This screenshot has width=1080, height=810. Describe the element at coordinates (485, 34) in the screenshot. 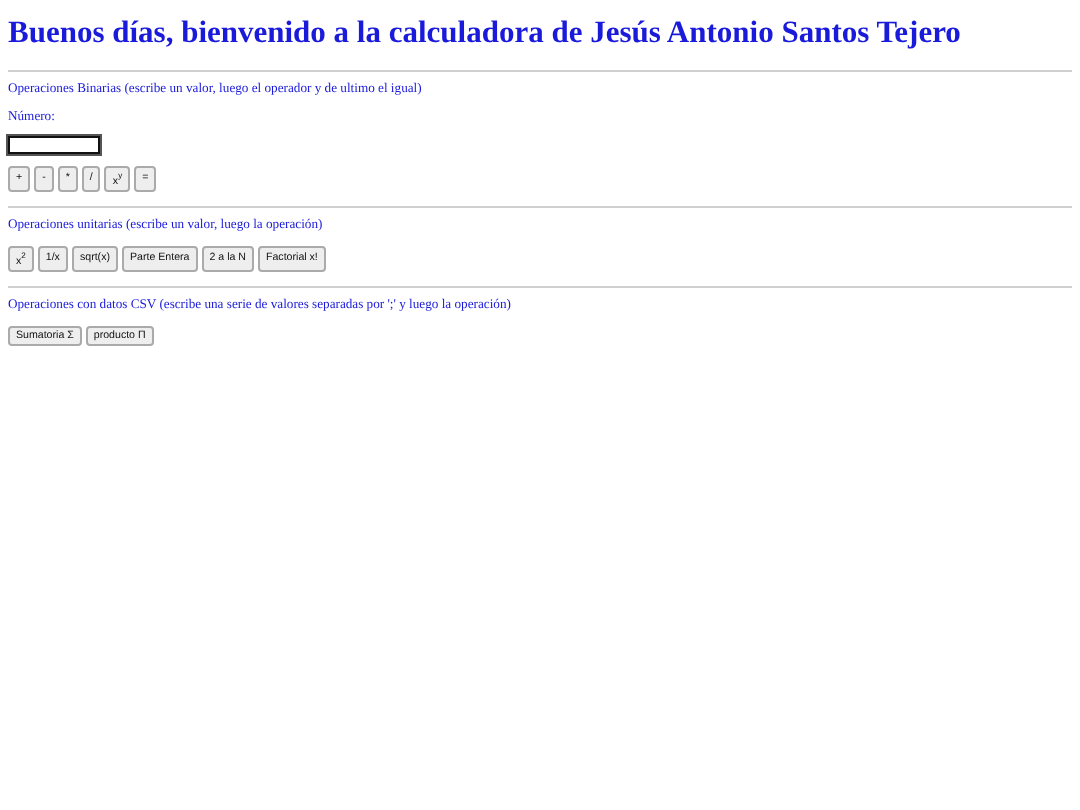

I see `page-title: Buenos días, bienvenido a la calculadora de Jesús Antonio Santos Tejero` at that location.